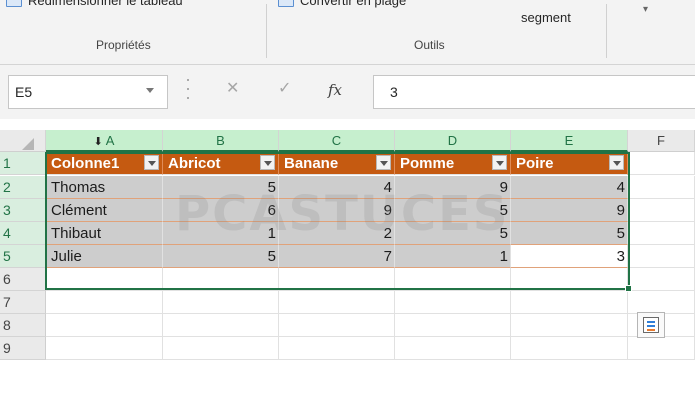 The width and height of the screenshot is (695, 409). I want to click on formula-input: 3, so click(534, 92).